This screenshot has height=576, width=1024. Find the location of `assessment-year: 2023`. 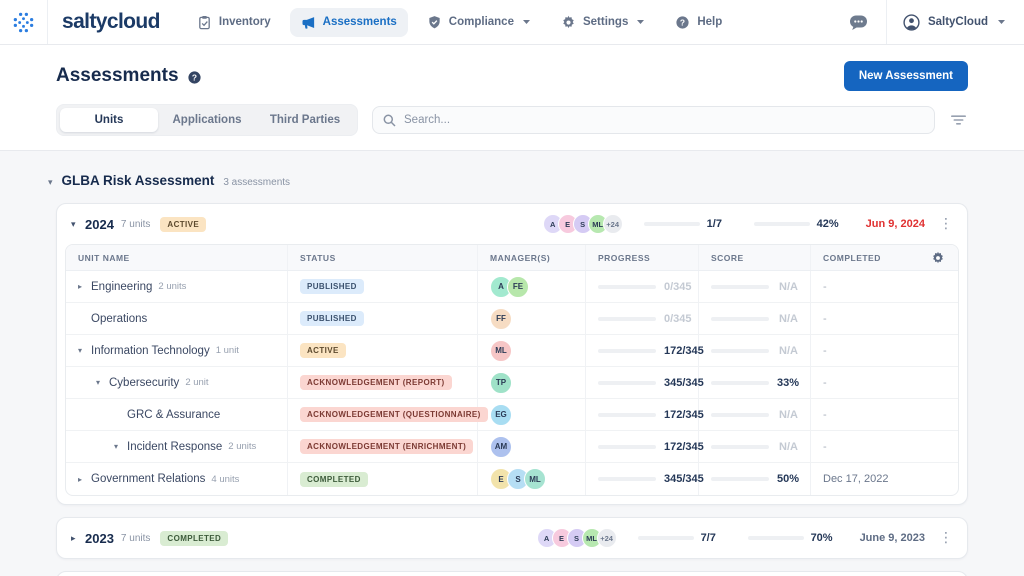

assessment-year: 2023 is located at coordinates (99, 538).